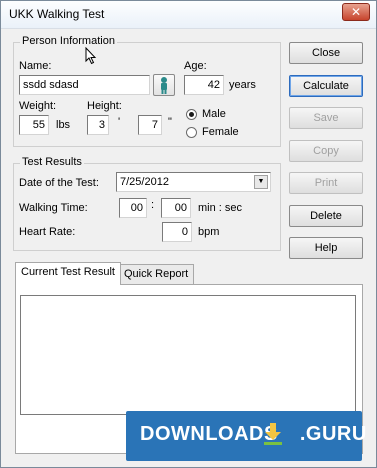 The height and width of the screenshot is (468, 377). Describe the element at coordinates (356, 12) in the screenshot. I see `close-window-icon: ✕` at that location.